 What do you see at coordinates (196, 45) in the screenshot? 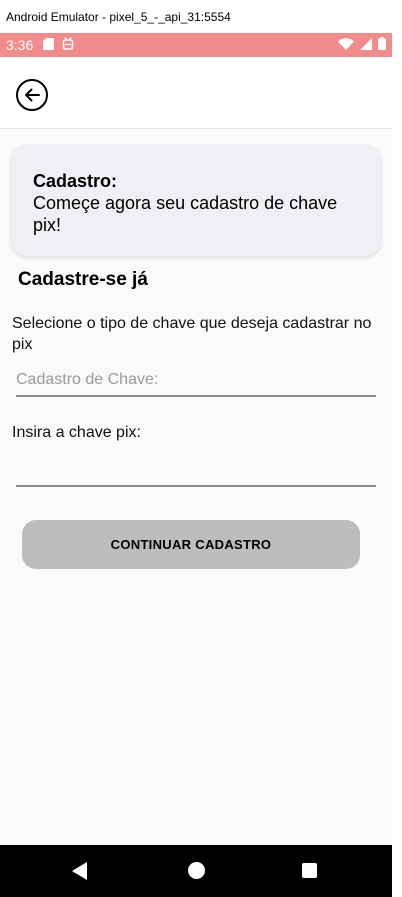
I see `status-bar: 3:36` at bounding box center [196, 45].